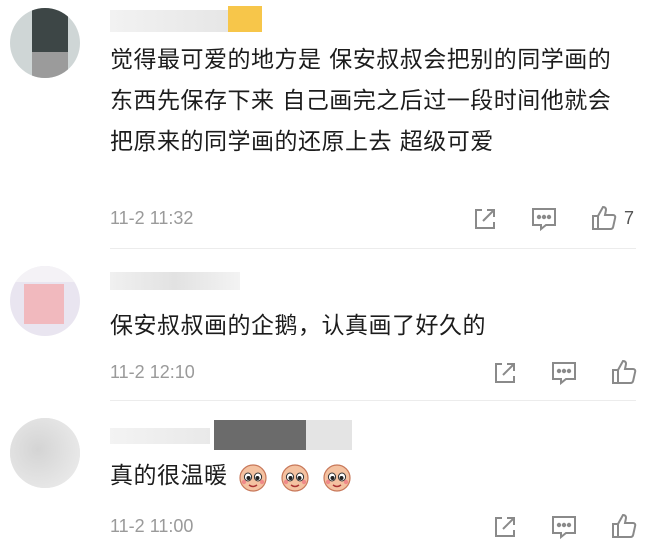  What do you see at coordinates (298, 326) in the screenshot?
I see `comment-text: 保安叔叔画的企鹅，认真画了好久的` at bounding box center [298, 326].